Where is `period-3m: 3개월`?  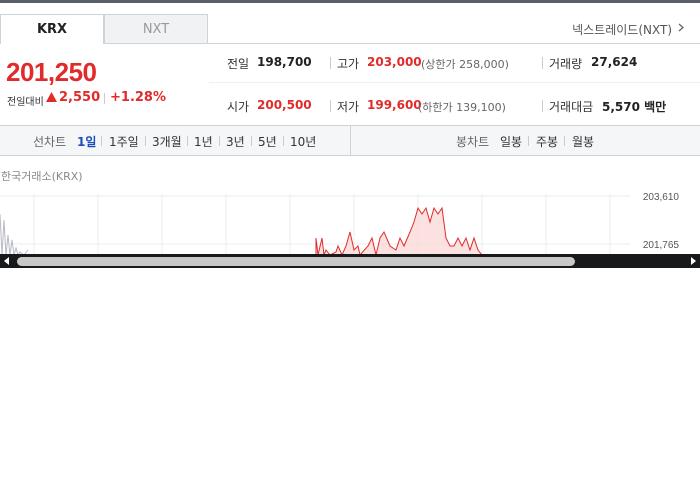
period-3m: 3개월 is located at coordinates (167, 141).